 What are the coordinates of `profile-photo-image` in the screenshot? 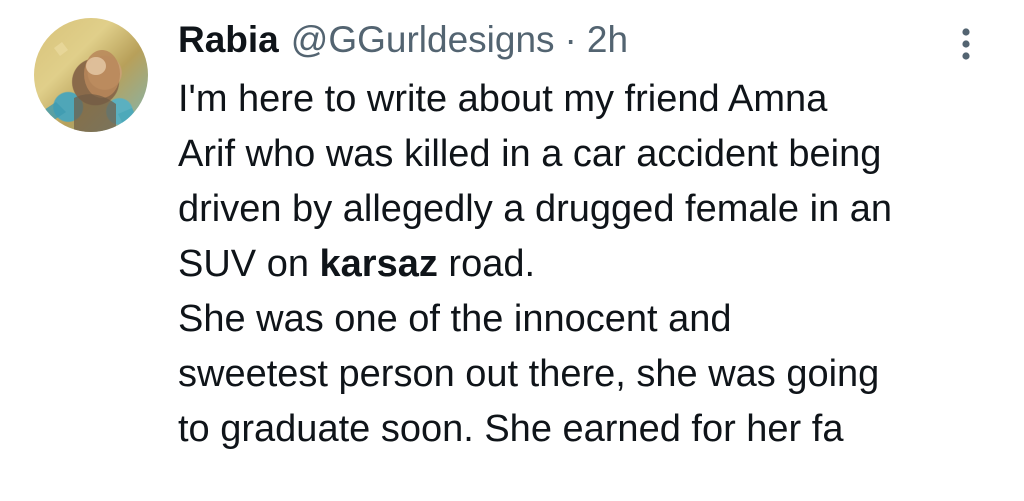 It's located at (91, 87).